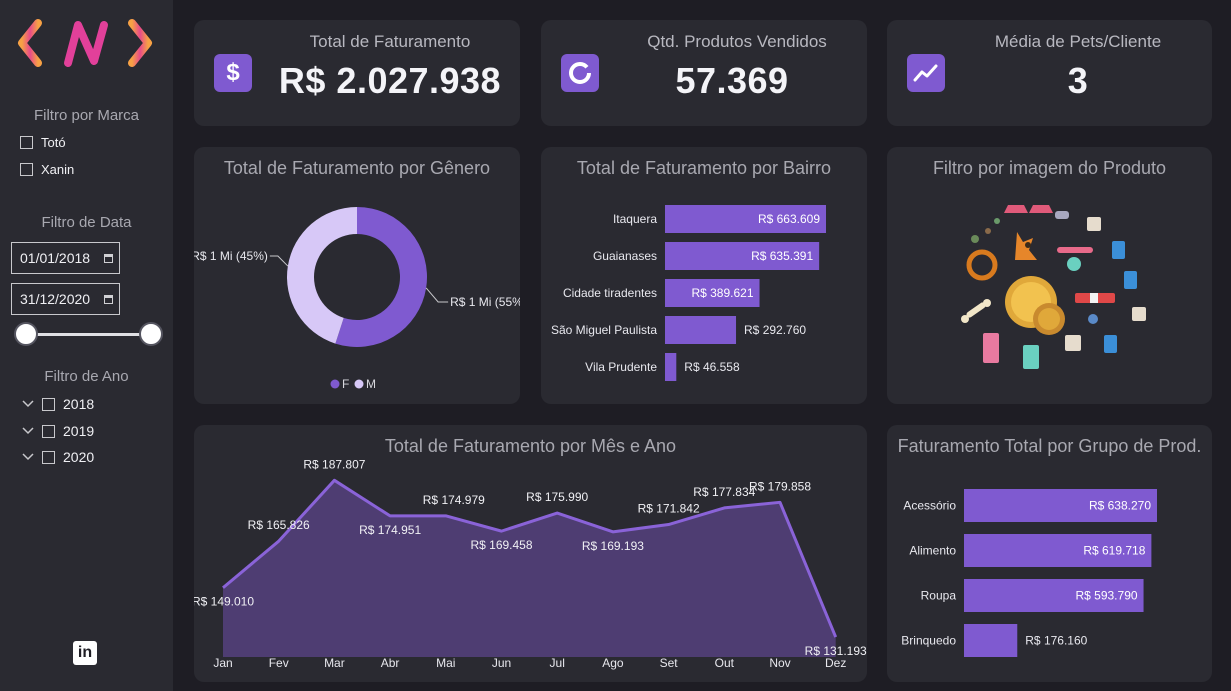 This screenshot has width=1231, height=691. I want to click on kpi-value: 3, so click(1078, 80).